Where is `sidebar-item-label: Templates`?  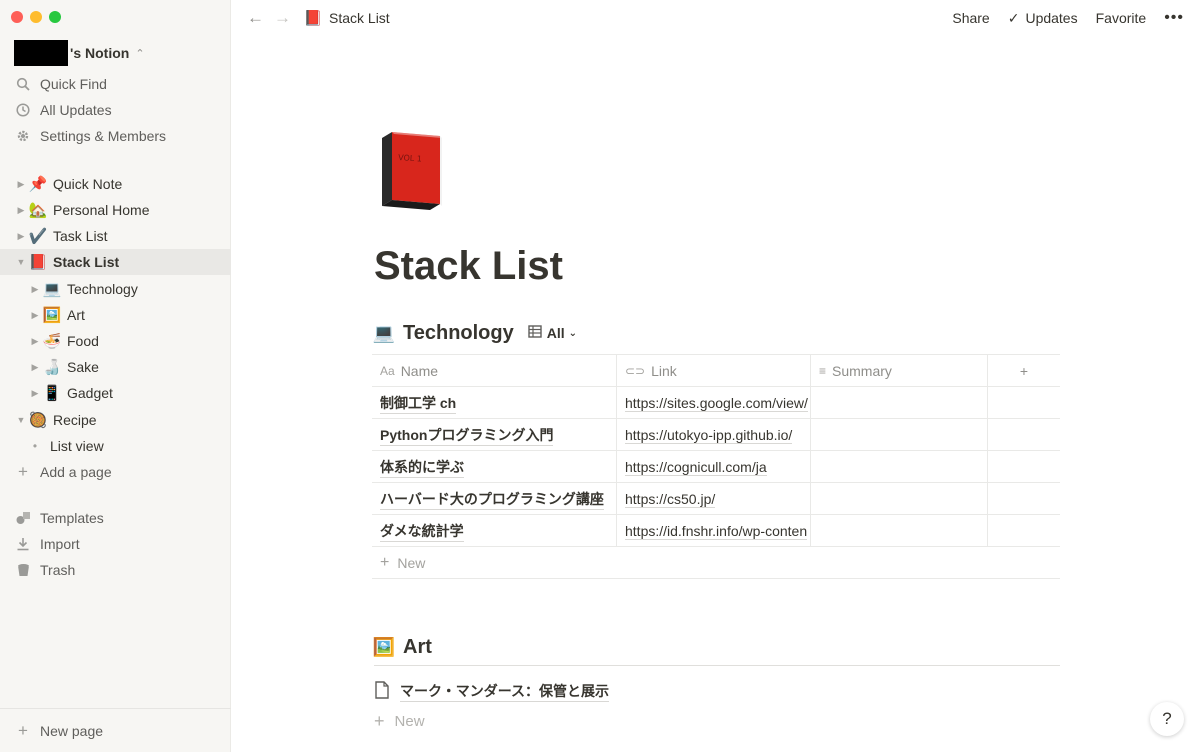
sidebar-item-label: Templates is located at coordinates (72, 518).